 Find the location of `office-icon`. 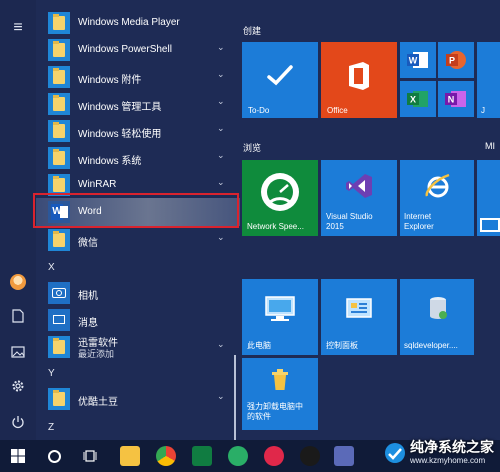

office-icon is located at coordinates (359, 76).